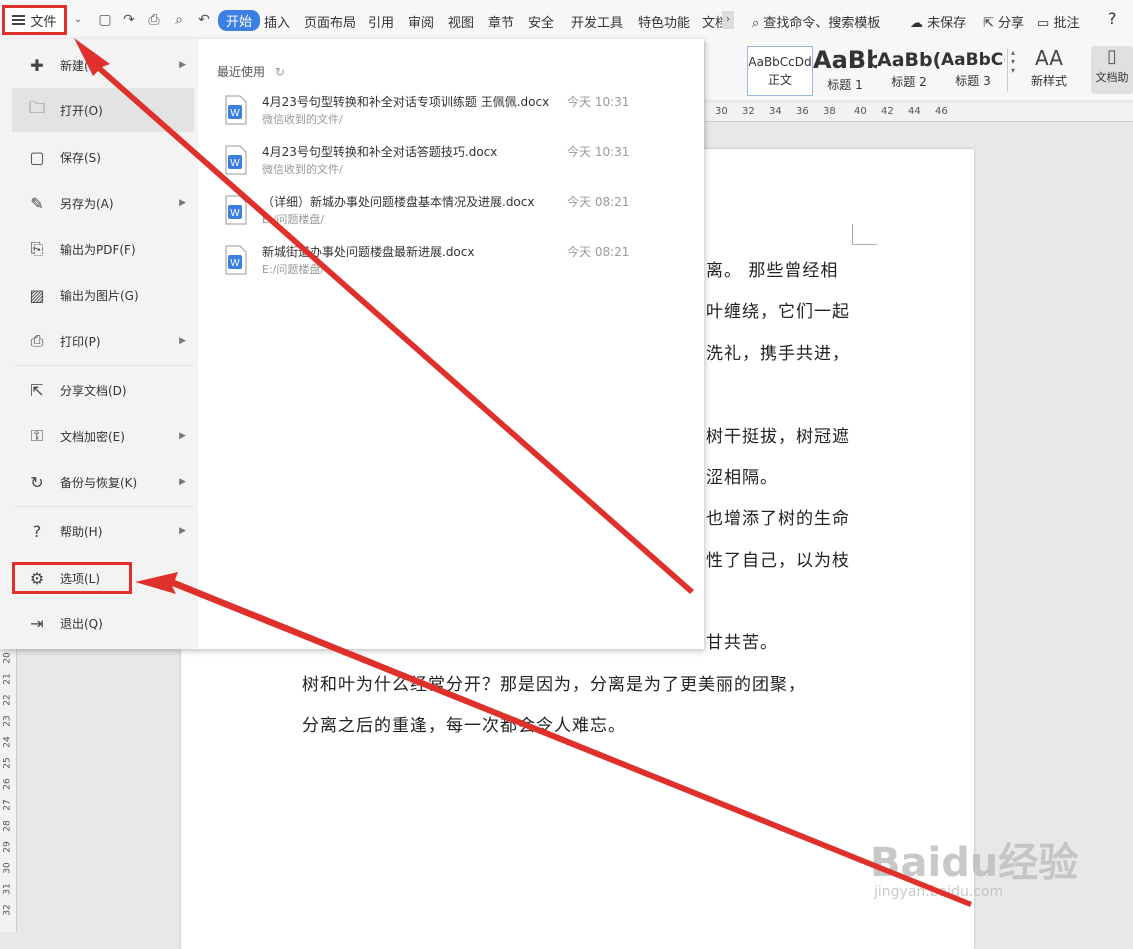  Describe the element at coordinates (204, 20) in the screenshot. I see `undo-icon: ↶` at that location.